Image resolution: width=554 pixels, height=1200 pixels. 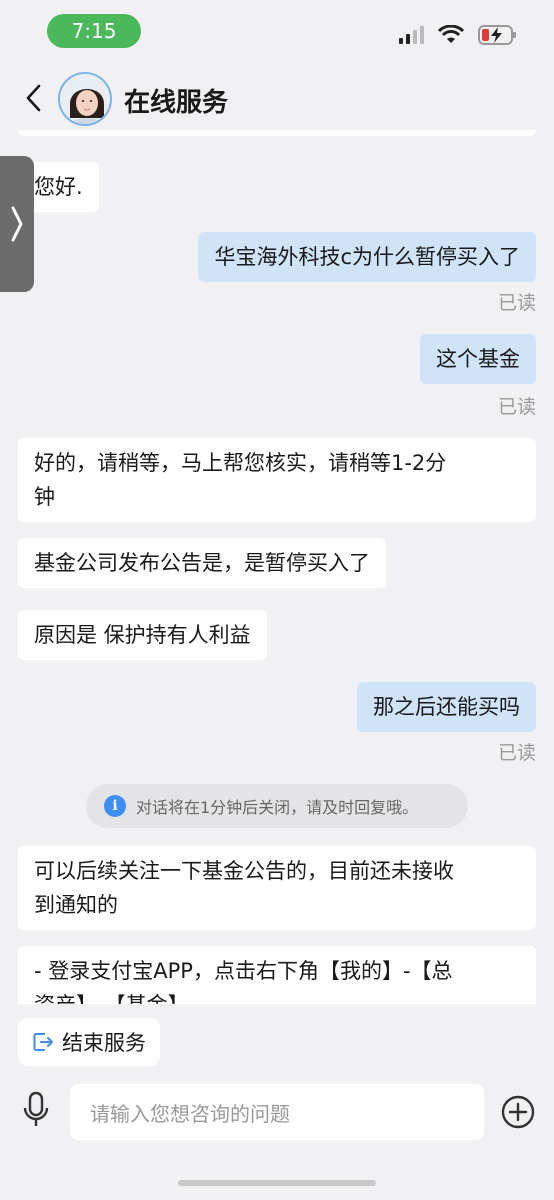 I want to click on message-incoming: 基金公司发布公告是，是暂停买入了, so click(x=202, y=563).